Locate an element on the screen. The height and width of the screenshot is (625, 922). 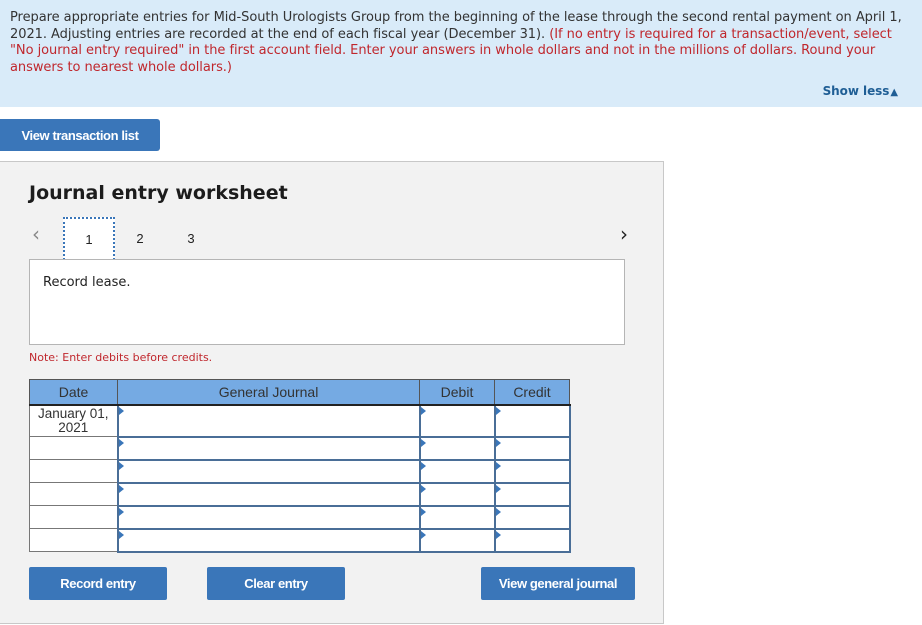
clear-entry-button: Clear entry is located at coordinates (276, 583).